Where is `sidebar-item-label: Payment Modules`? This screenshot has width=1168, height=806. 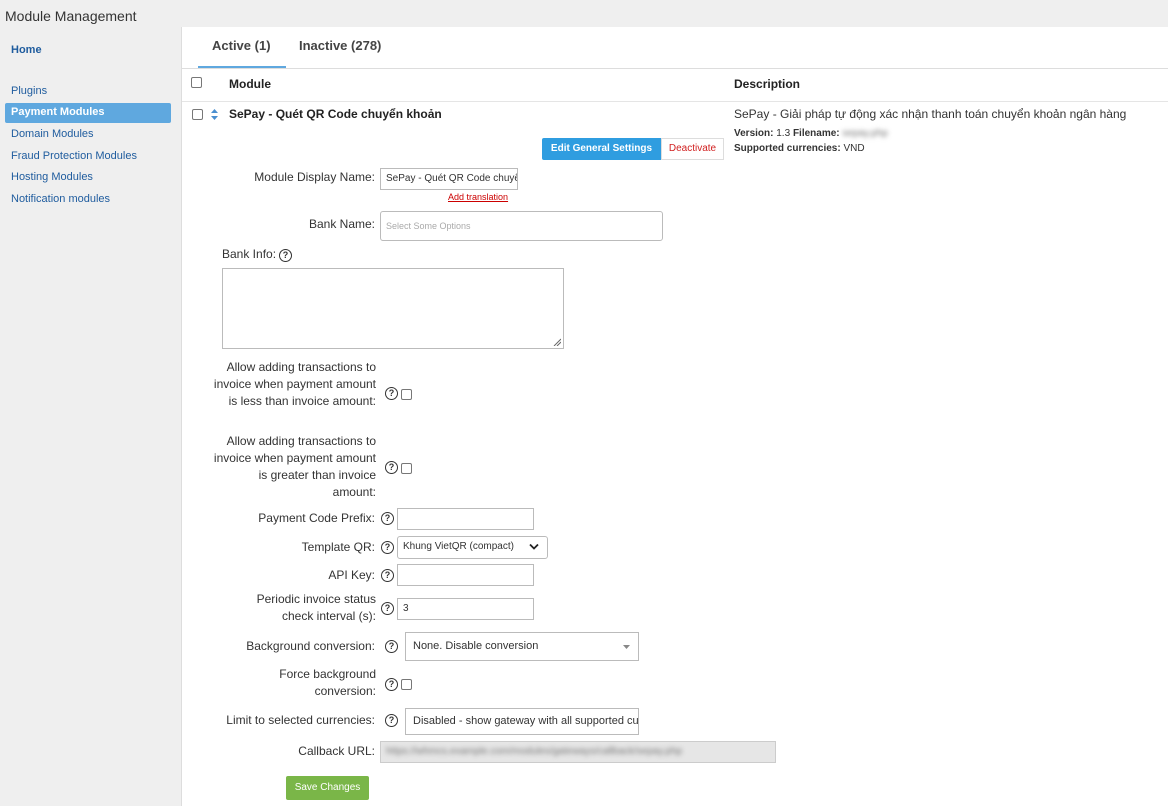
sidebar-item-label: Payment Modules is located at coordinates (58, 112).